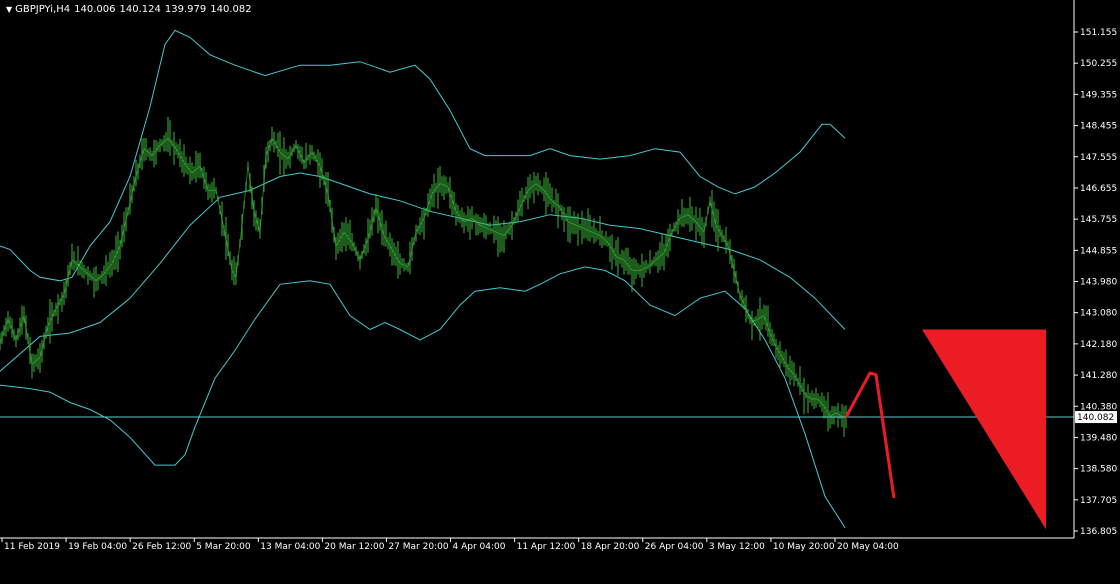 The height and width of the screenshot is (584, 1120). What do you see at coordinates (1098, 376) in the screenshot?
I see `y-tick-label: 141.280` at bounding box center [1098, 376].